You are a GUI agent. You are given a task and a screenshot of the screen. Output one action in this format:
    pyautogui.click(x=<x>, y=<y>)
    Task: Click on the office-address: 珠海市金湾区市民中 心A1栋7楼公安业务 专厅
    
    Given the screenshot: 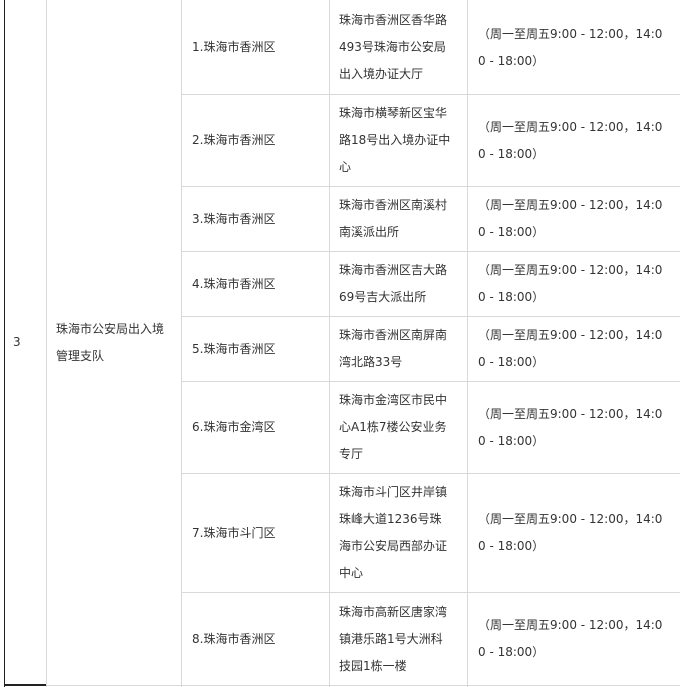 What is the action you would take?
    pyautogui.click(x=393, y=427)
    